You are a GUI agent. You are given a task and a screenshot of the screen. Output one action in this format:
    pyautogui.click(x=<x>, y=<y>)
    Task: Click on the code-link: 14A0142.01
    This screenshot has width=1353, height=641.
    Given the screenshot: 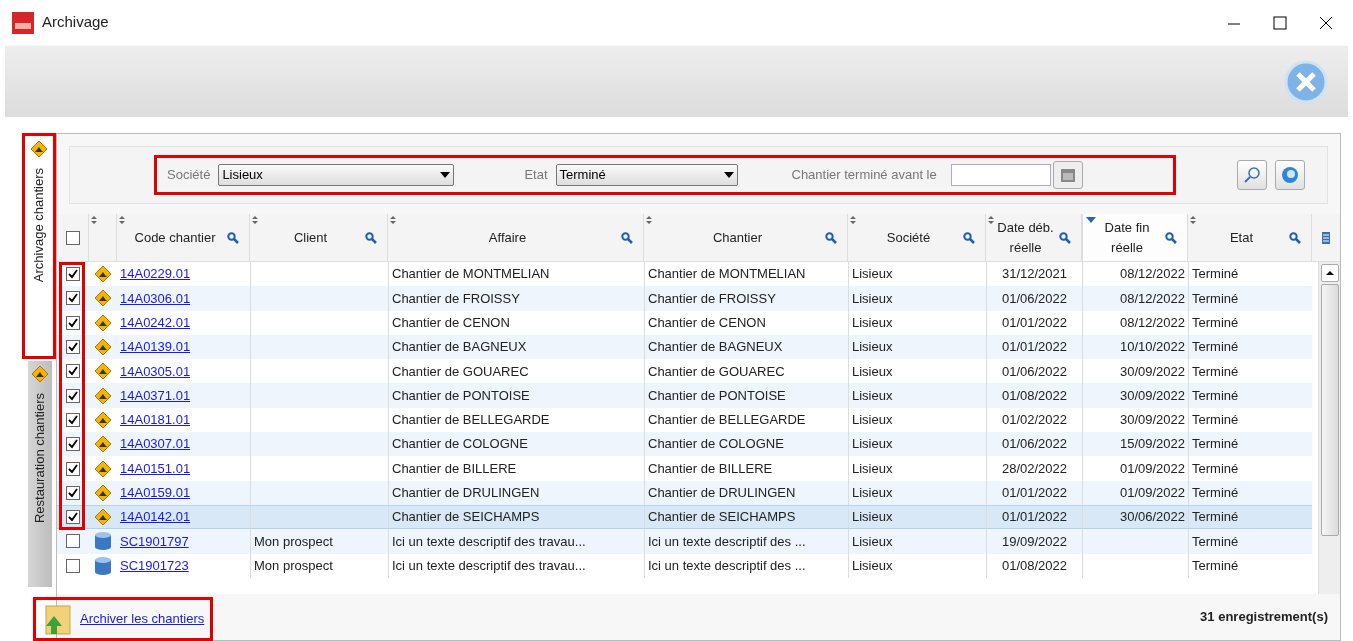 What is the action you would take?
    pyautogui.click(x=155, y=517)
    